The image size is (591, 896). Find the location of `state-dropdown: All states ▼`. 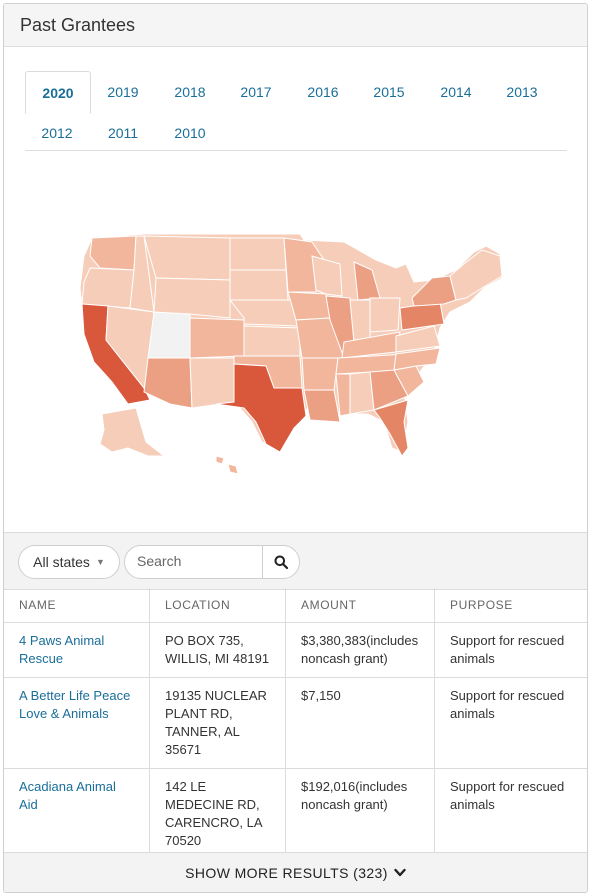

state-dropdown: All states ▼ is located at coordinates (69, 562).